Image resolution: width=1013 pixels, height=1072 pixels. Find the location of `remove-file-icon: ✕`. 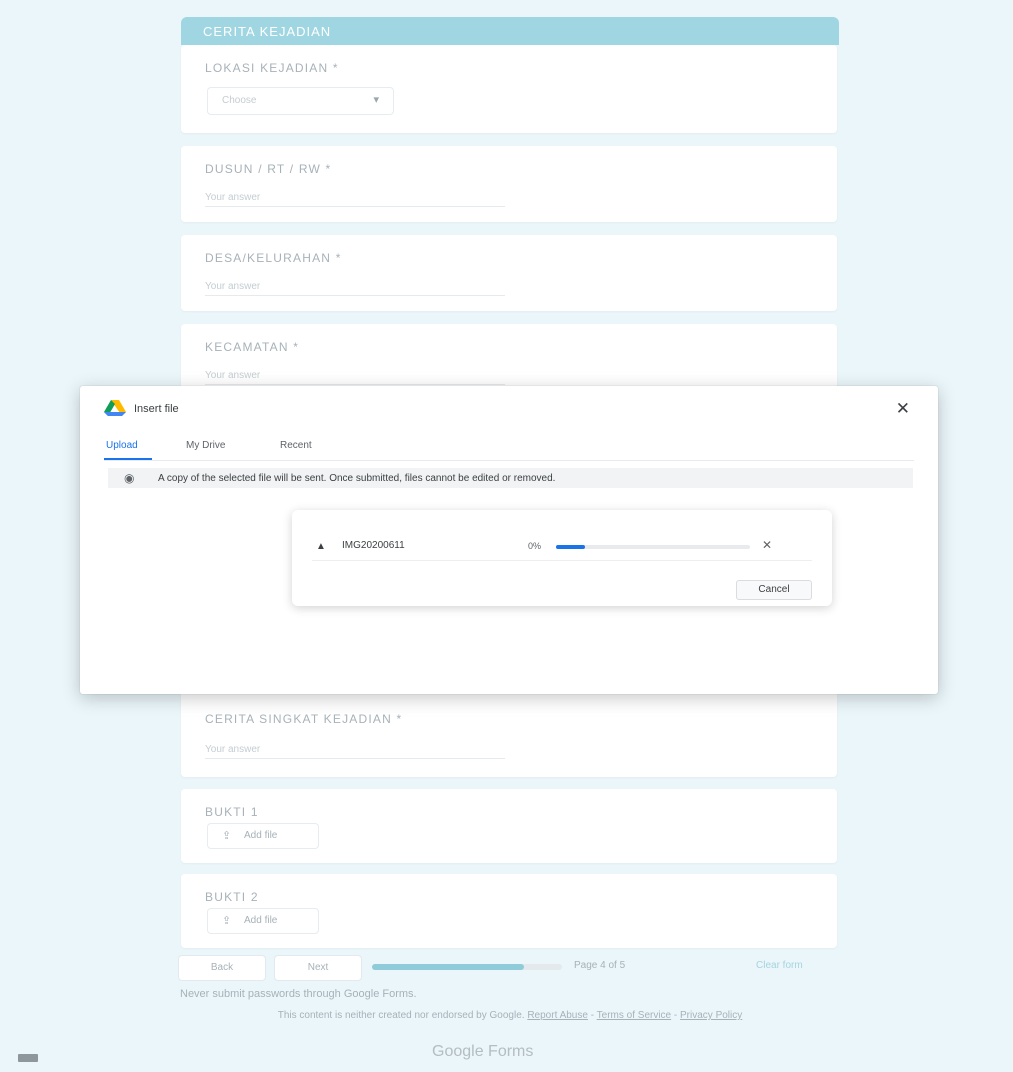

remove-file-icon: ✕ is located at coordinates (767, 545).